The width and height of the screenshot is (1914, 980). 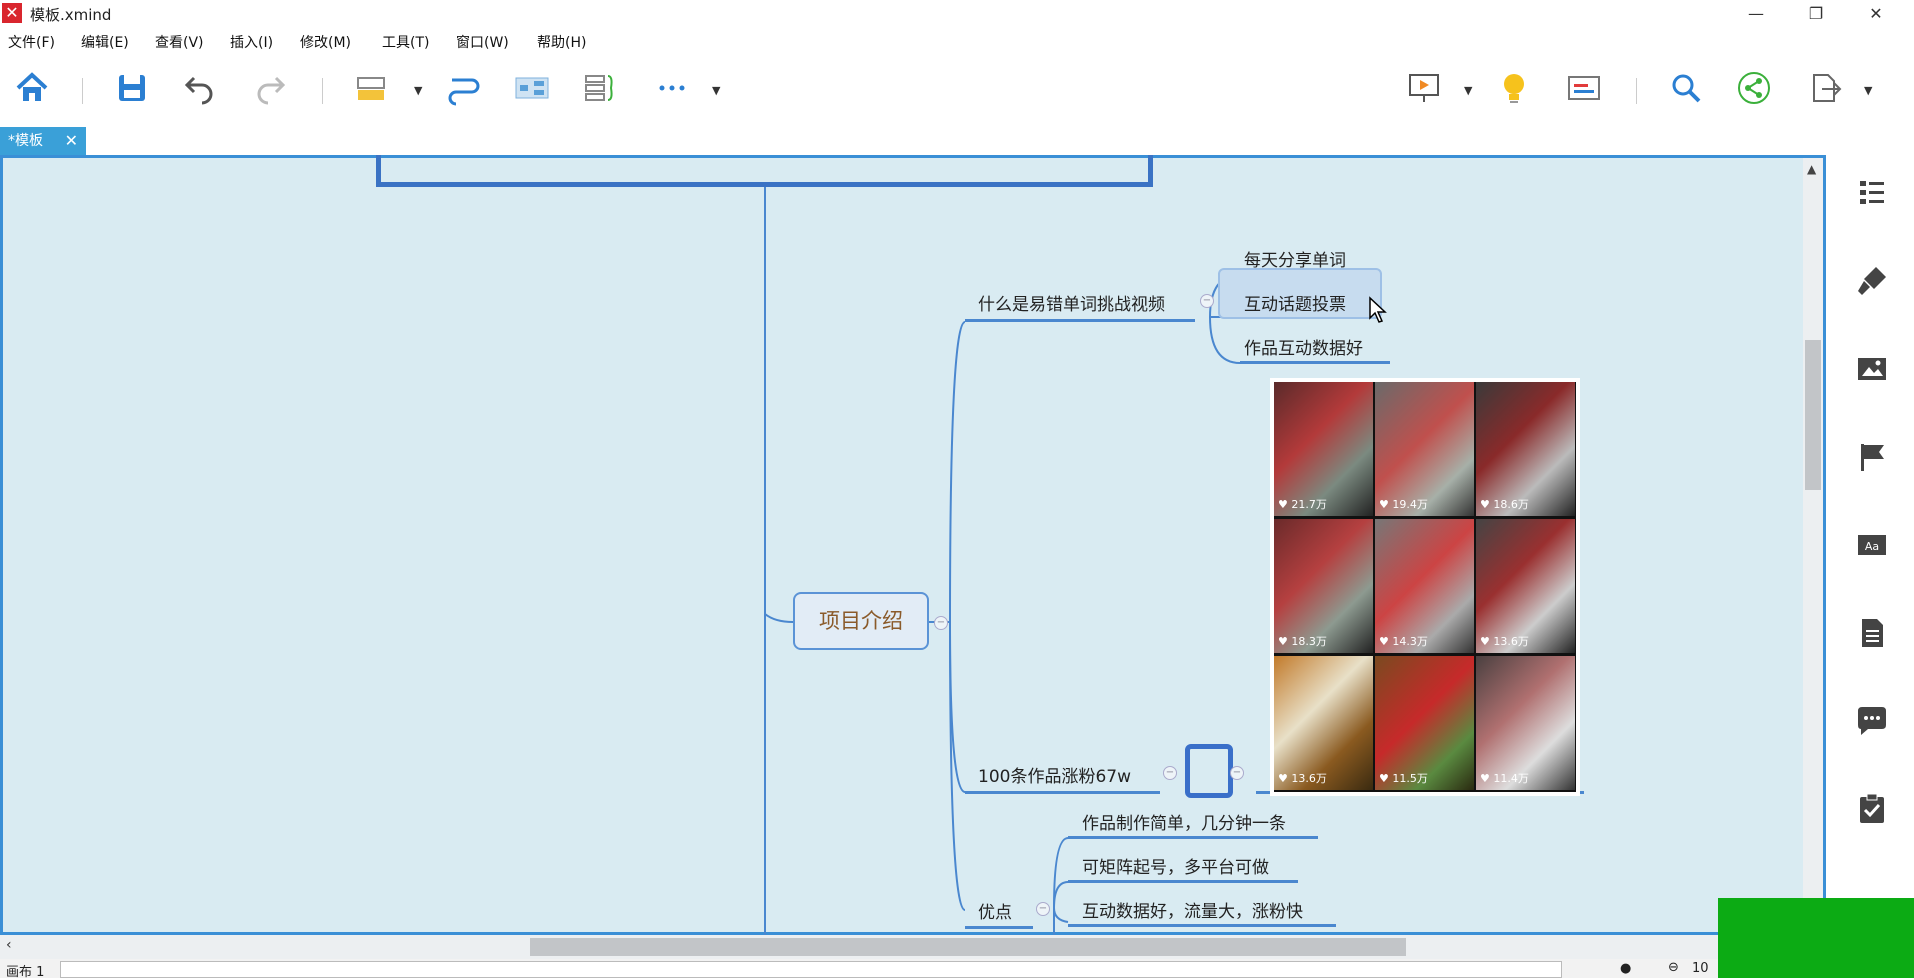 I want to click on branch-topic-what-is: 什么是易错单词挑战视频, so click(x=1071, y=302).